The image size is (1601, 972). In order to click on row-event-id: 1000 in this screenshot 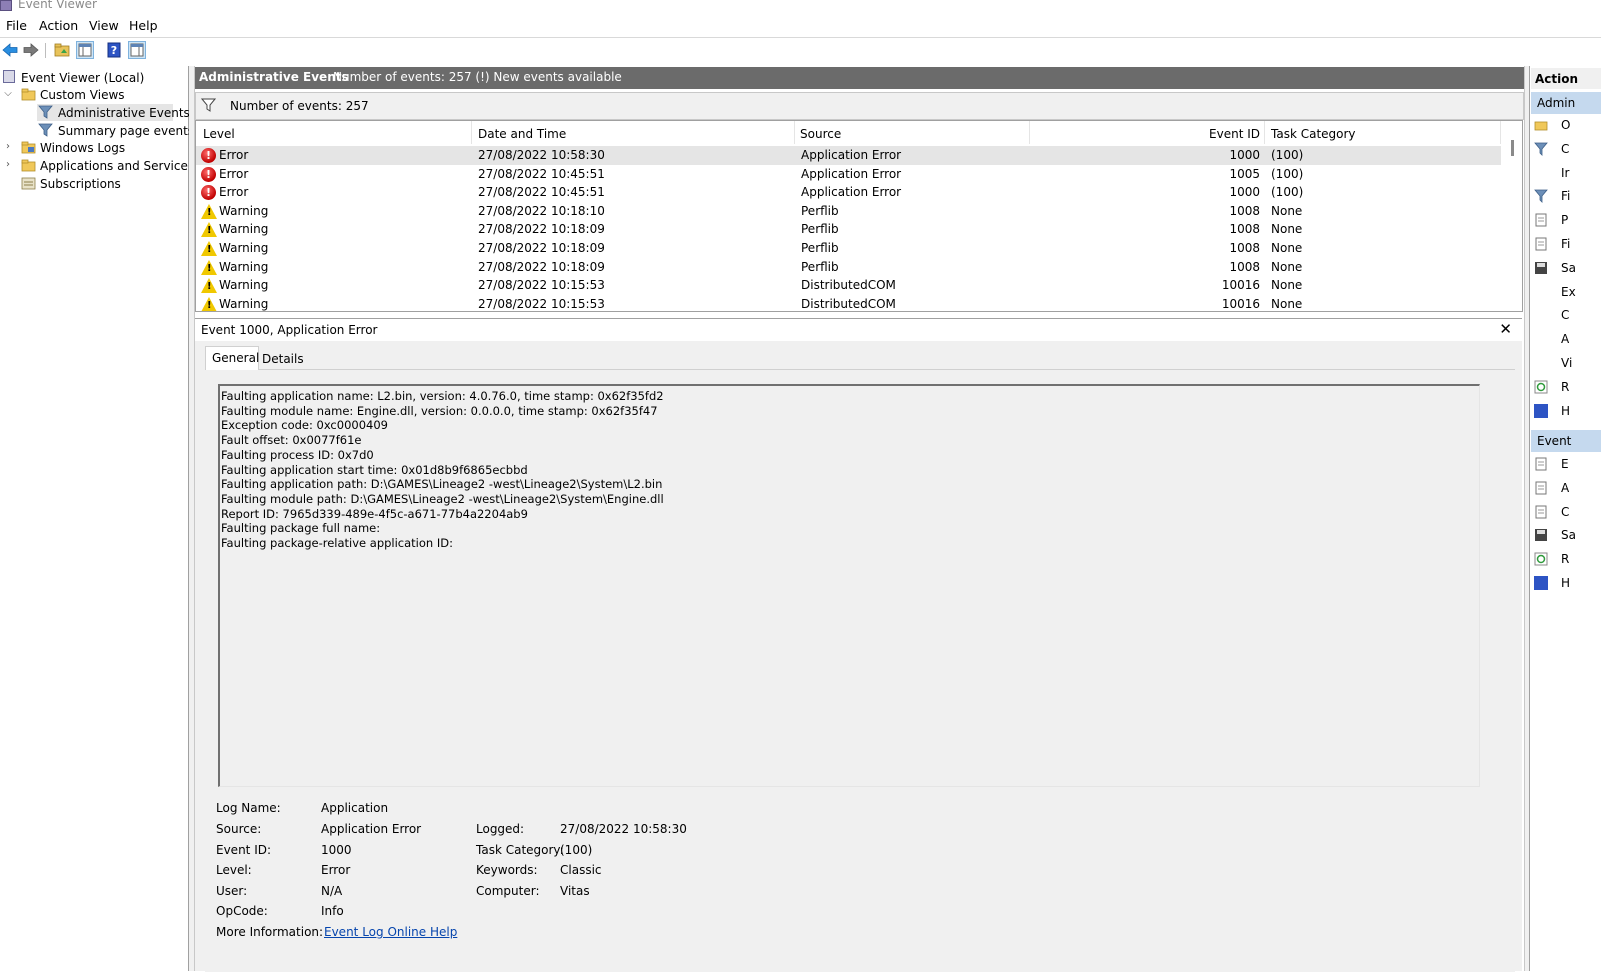, I will do `click(1244, 192)`.